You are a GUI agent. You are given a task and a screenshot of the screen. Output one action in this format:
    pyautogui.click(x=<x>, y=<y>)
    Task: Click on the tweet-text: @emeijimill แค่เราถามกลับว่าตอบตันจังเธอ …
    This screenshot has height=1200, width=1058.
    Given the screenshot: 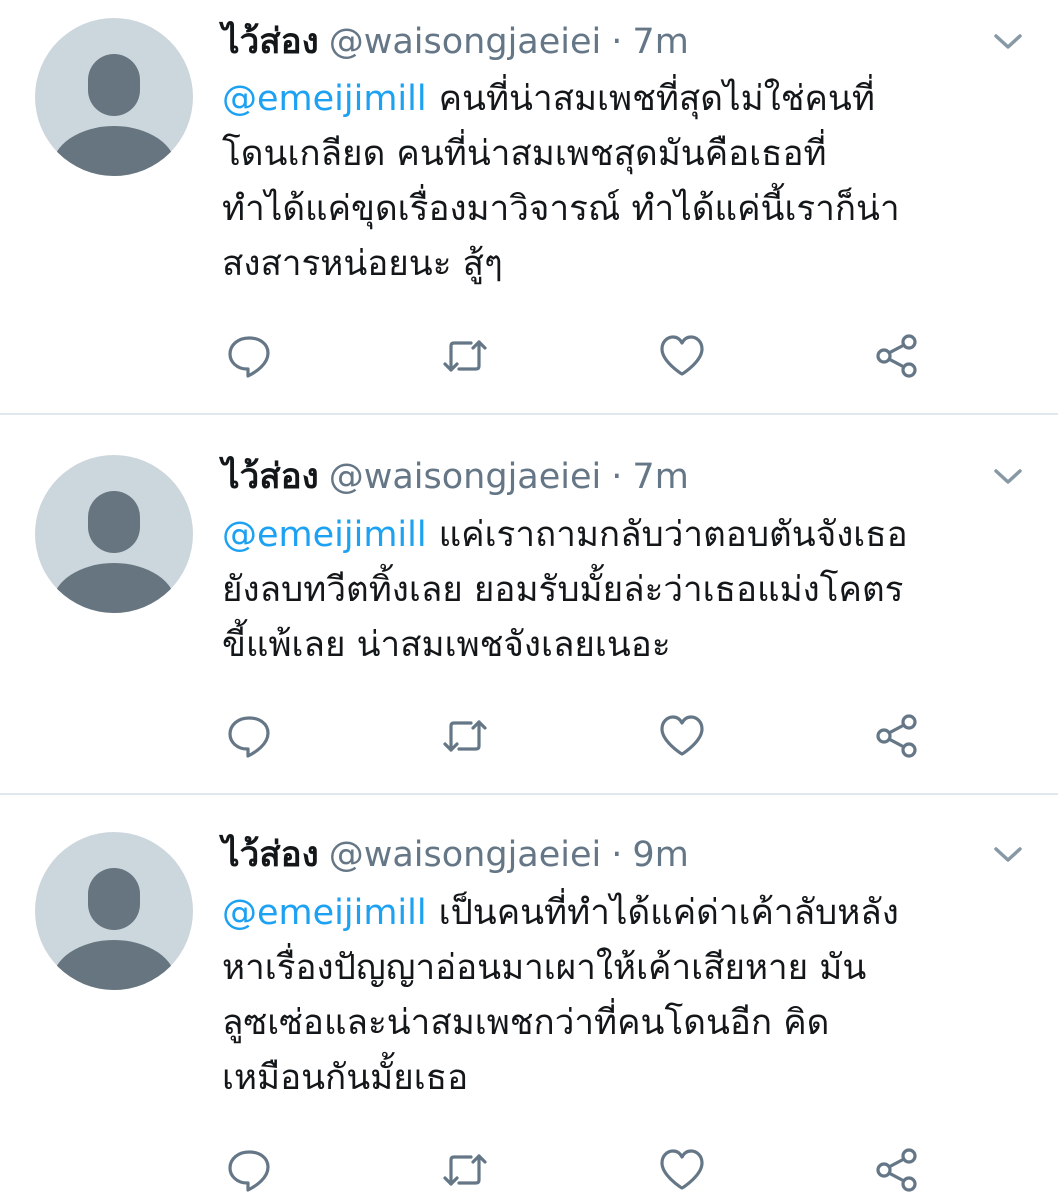 What is the action you would take?
    pyautogui.click(x=632, y=590)
    